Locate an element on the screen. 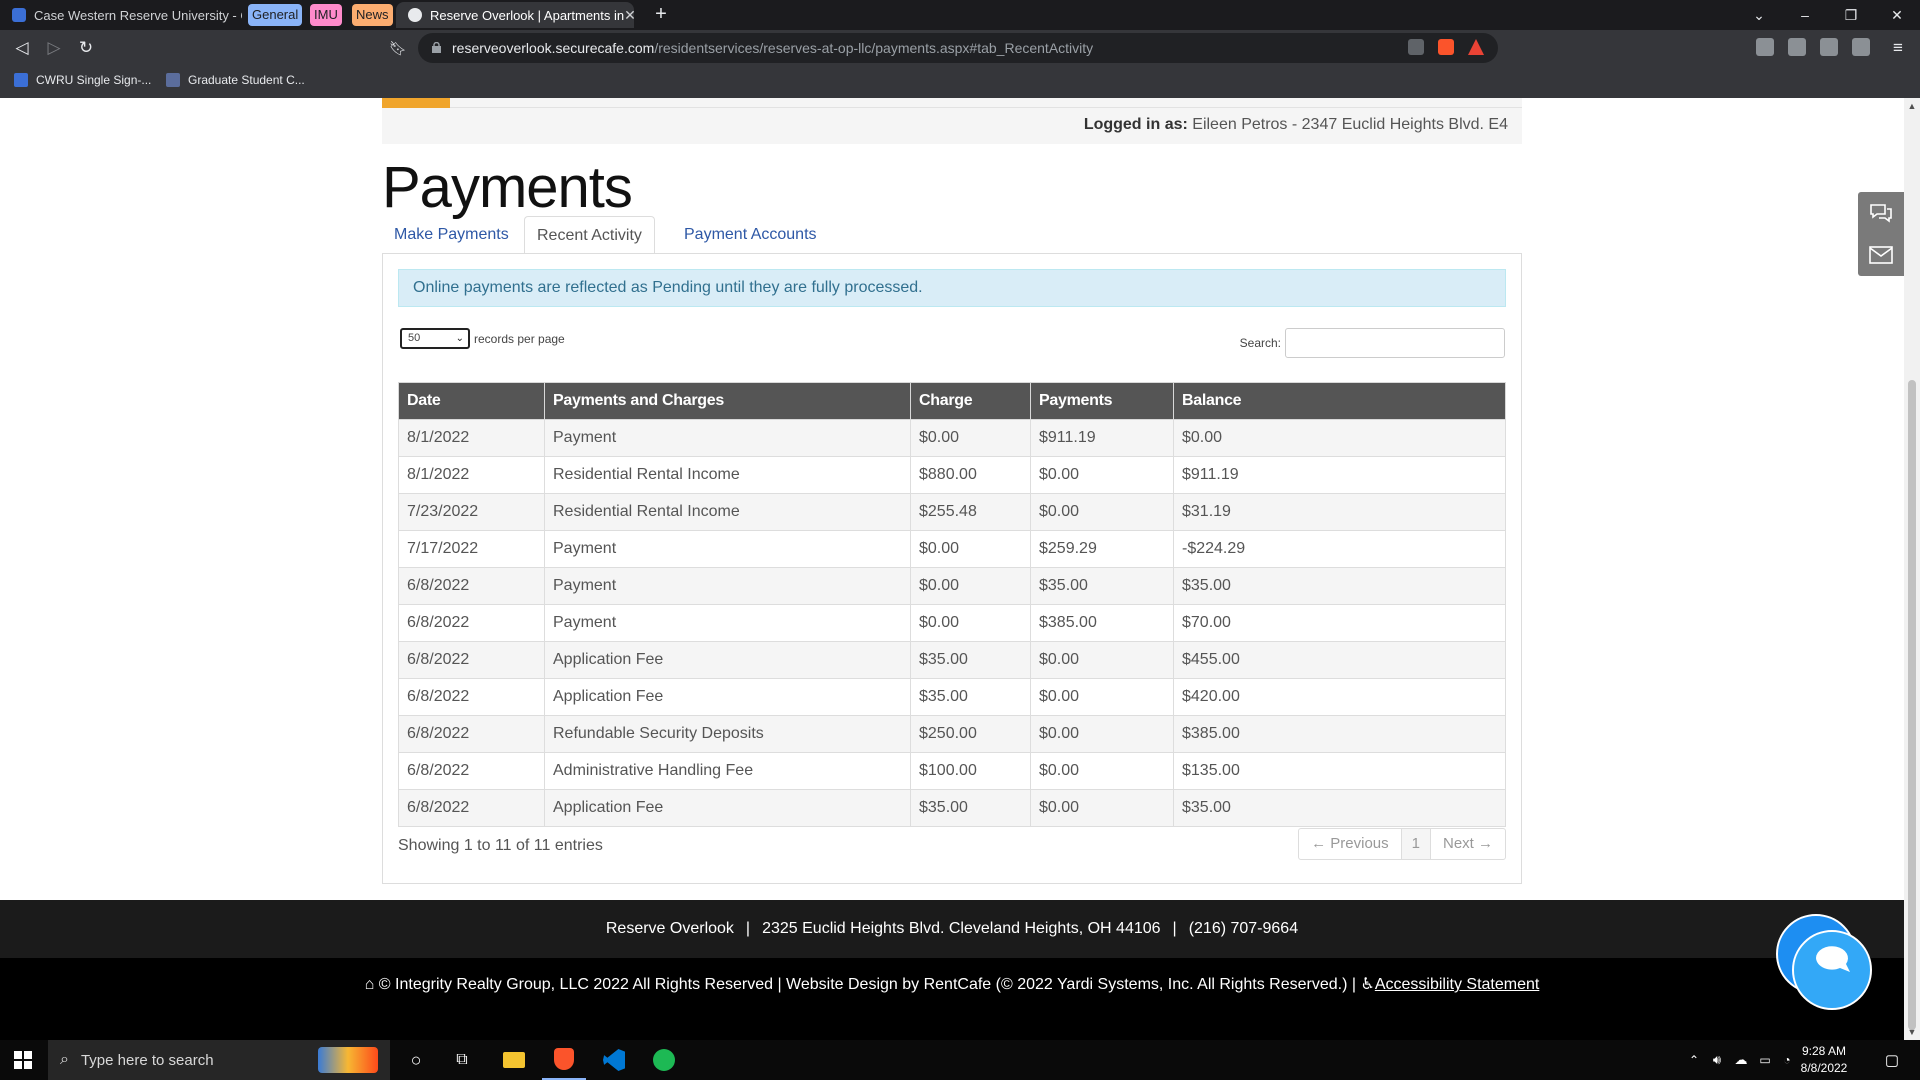 Image resolution: width=1920 pixels, height=1080 pixels. brave-shields-icon is located at coordinates (1446, 47).